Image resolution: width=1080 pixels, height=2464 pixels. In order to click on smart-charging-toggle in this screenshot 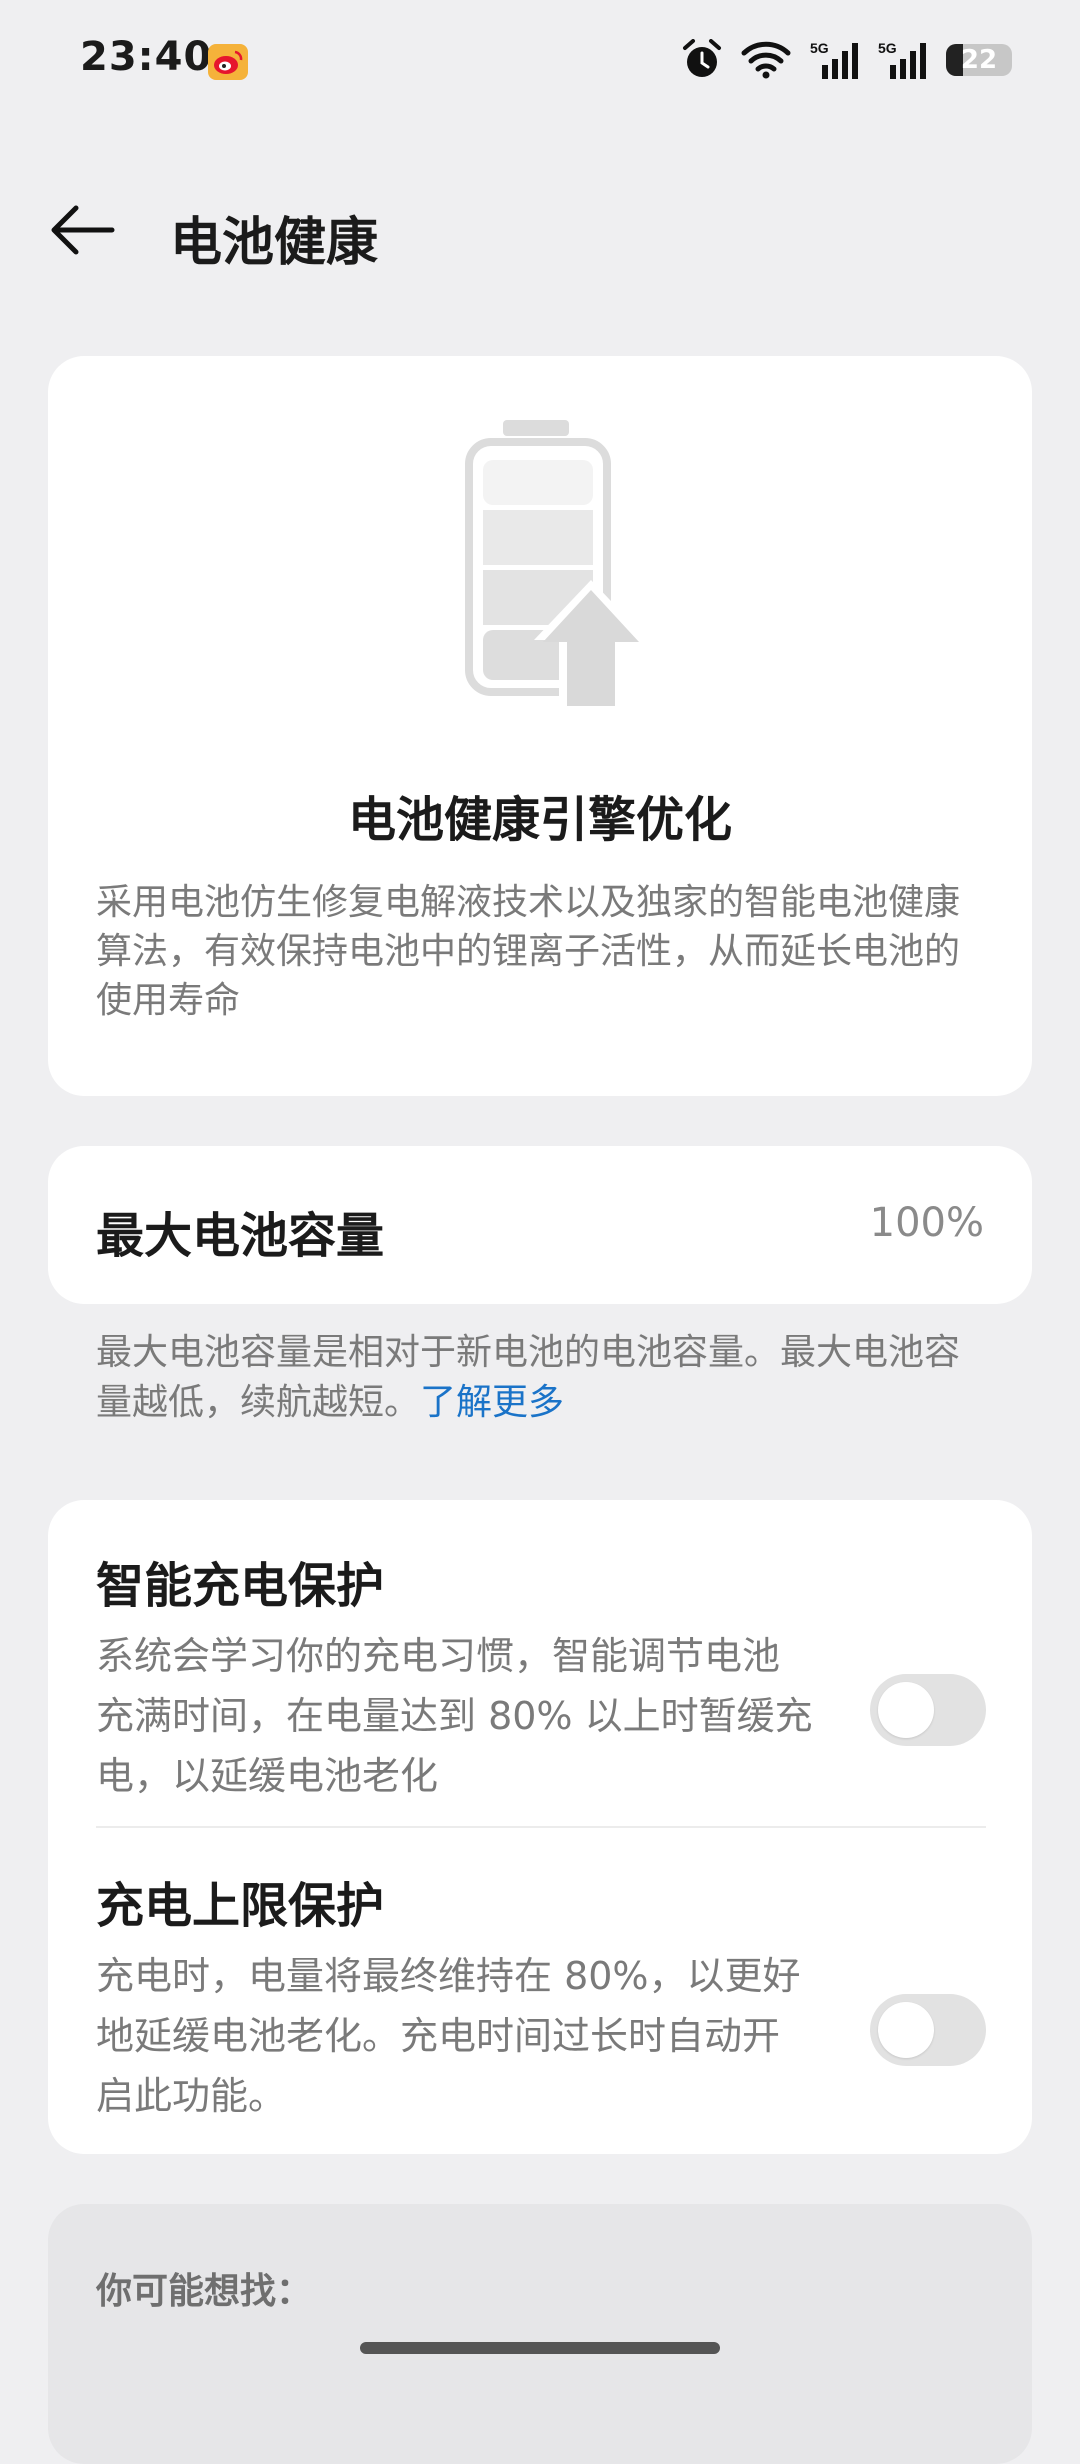, I will do `click(928, 1710)`.